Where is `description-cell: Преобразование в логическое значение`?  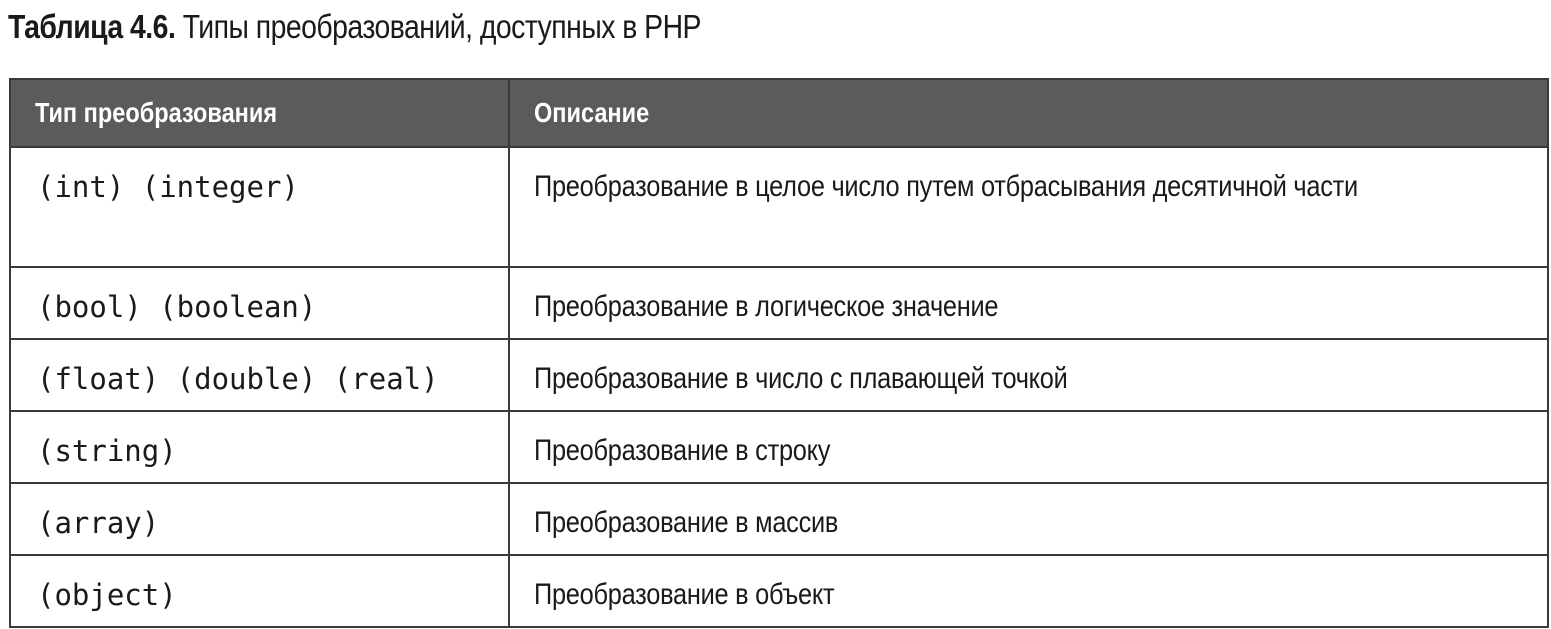
description-cell: Преобразование в логическое значение is located at coordinates (1028, 303).